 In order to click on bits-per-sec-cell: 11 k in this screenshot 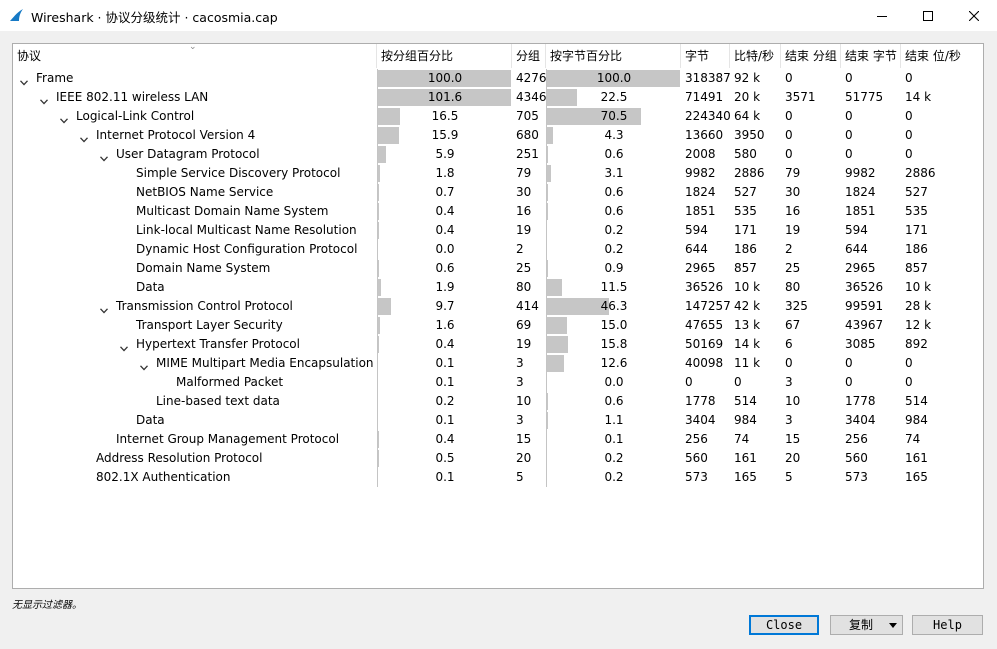, I will do `click(747, 363)`.